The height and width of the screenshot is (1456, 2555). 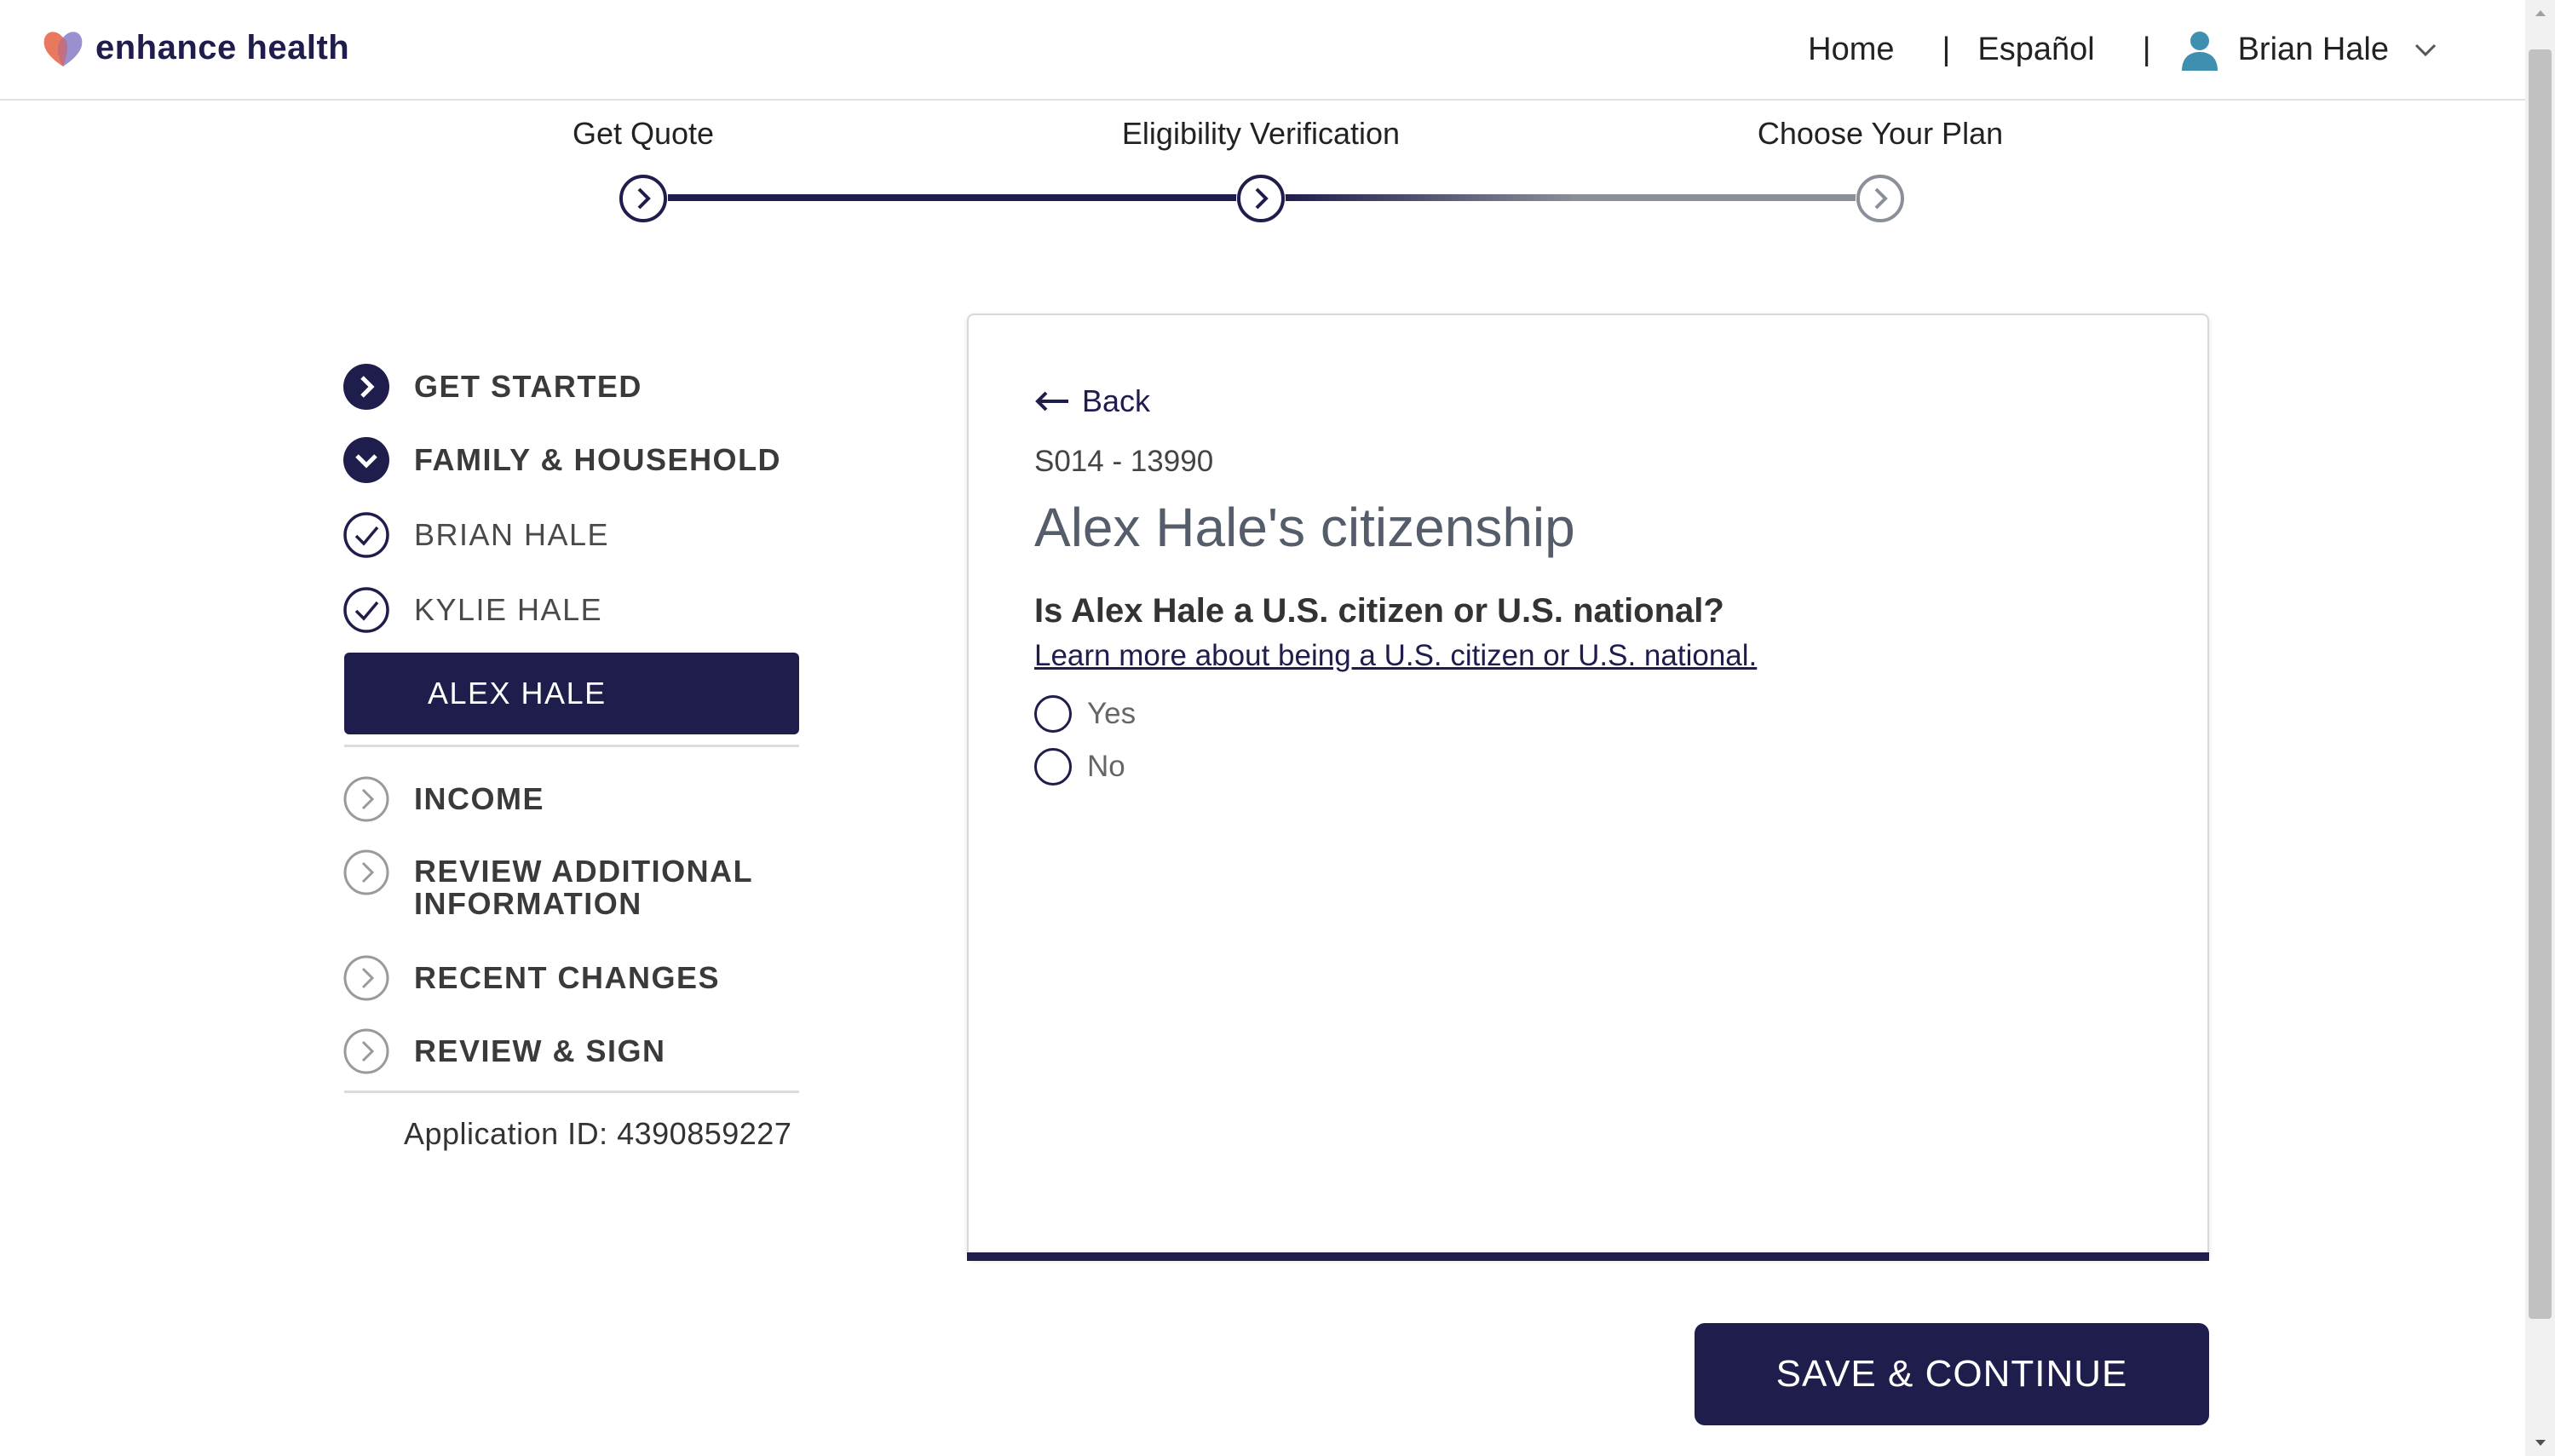 What do you see at coordinates (1116, 401) in the screenshot?
I see `back-label: Back` at bounding box center [1116, 401].